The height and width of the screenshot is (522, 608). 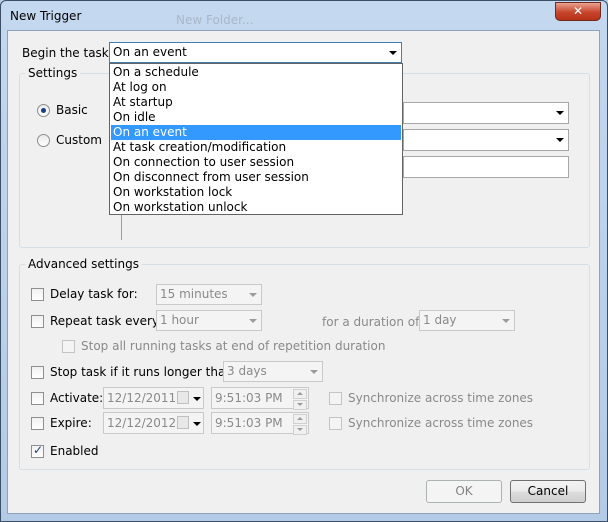 I want to click on begin-task-label: Begin the task:, so click(x=67, y=53).